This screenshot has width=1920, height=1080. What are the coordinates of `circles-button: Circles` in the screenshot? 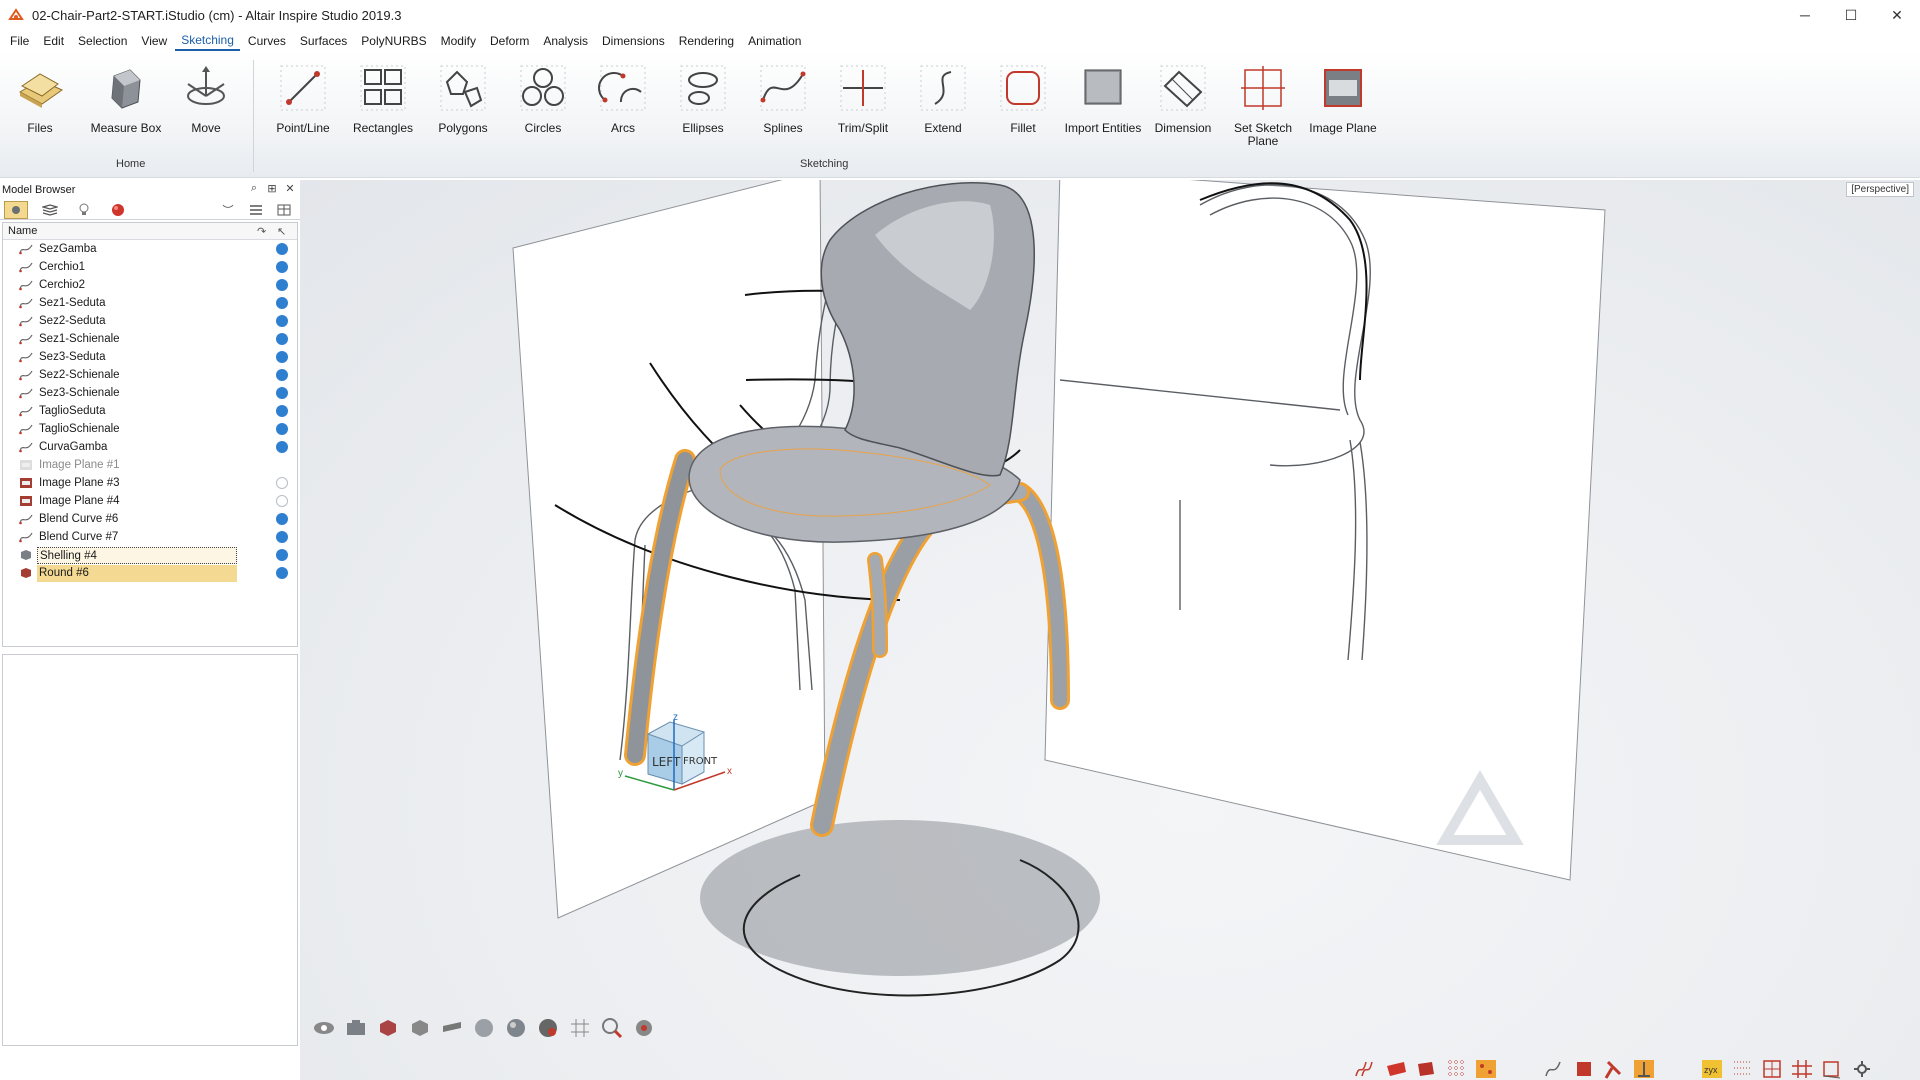 It's located at (543, 98).